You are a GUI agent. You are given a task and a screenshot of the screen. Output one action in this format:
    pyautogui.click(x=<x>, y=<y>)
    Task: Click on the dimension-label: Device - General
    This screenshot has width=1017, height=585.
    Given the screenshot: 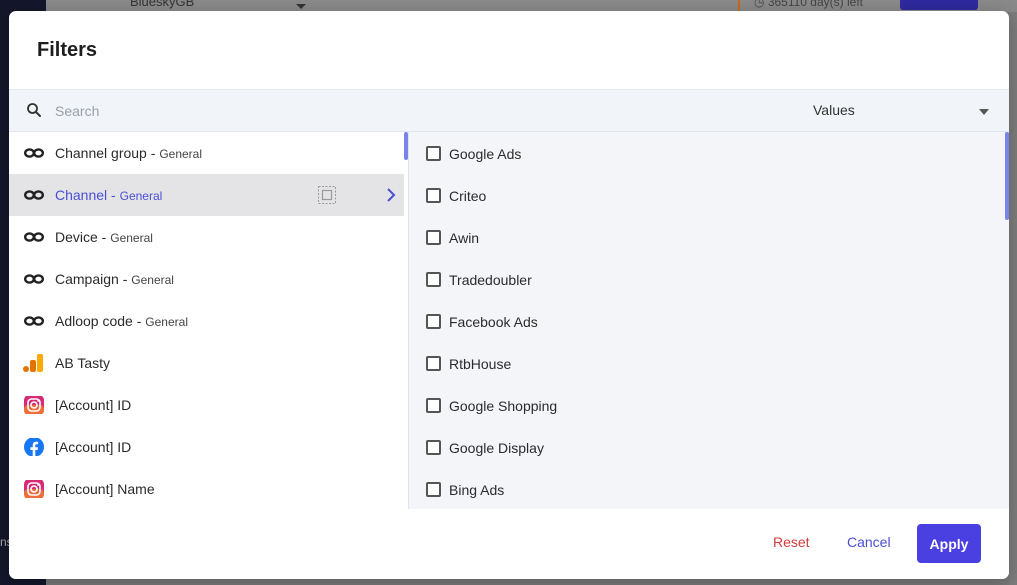 What is the action you would take?
    pyautogui.click(x=104, y=237)
    